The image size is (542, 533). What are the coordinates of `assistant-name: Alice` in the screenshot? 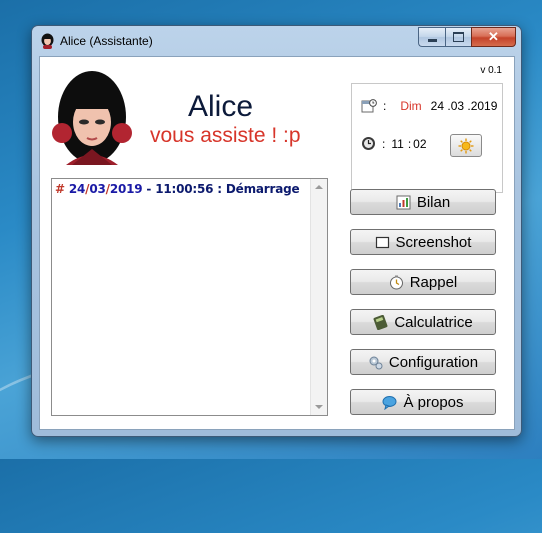 It's located at (221, 106).